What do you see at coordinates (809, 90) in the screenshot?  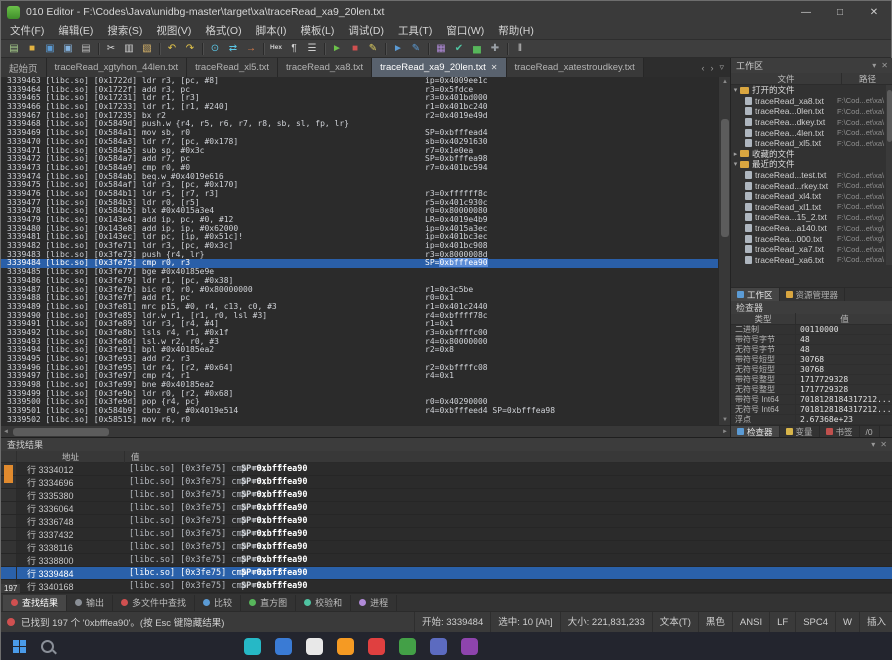 I see `tree-section-open-files: ▾ 打开的文件` at bounding box center [809, 90].